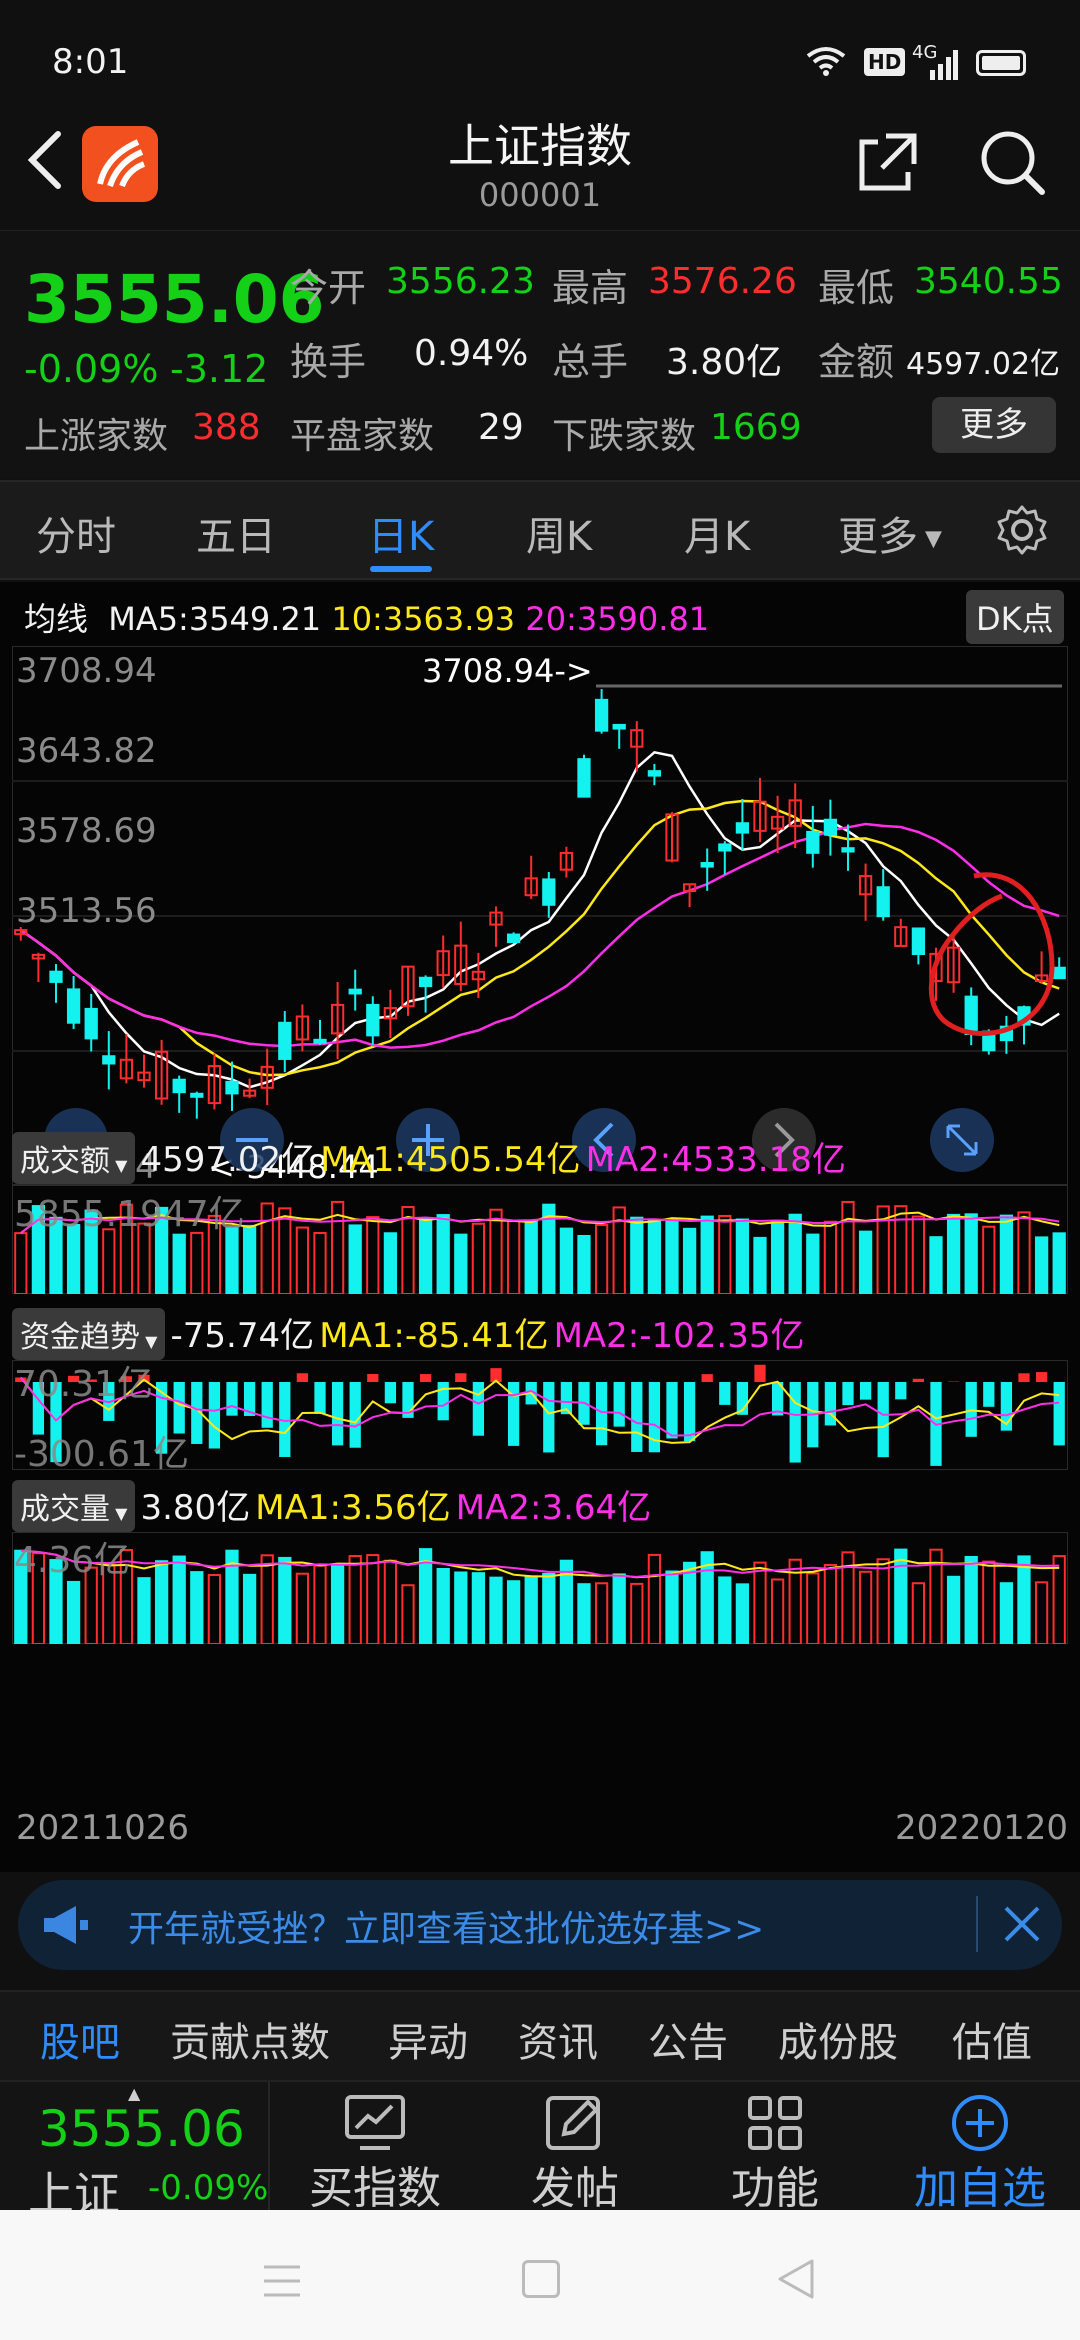 This screenshot has width=1080, height=2340. What do you see at coordinates (90, 62) in the screenshot?
I see `status-time: 8:01` at bounding box center [90, 62].